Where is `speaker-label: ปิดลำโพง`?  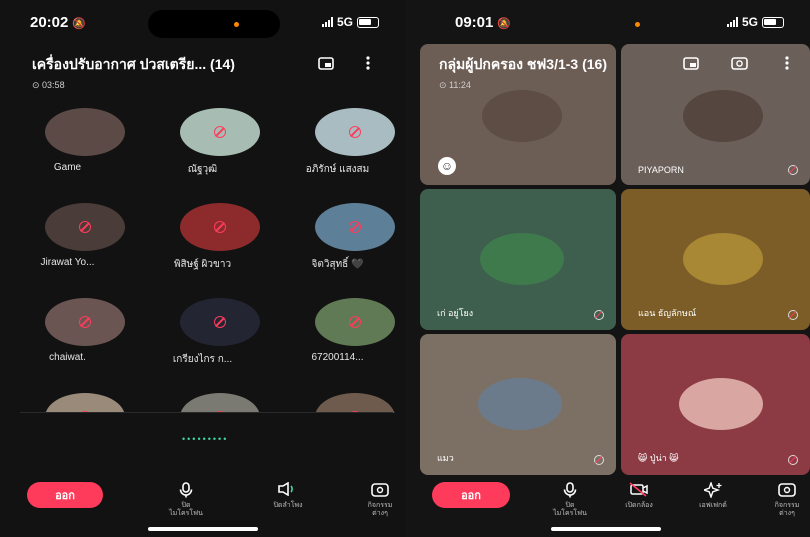 speaker-label: ปิดลำโพง is located at coordinates (288, 505).